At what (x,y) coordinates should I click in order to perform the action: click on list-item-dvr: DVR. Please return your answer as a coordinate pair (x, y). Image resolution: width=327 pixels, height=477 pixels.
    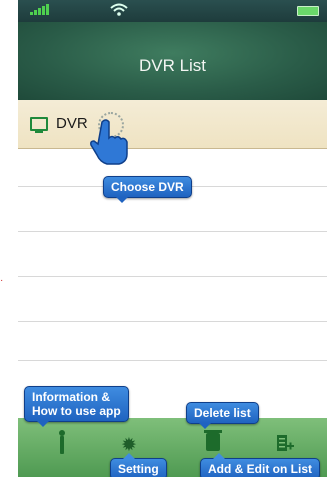
    Looking at the image, I should click on (172, 124).